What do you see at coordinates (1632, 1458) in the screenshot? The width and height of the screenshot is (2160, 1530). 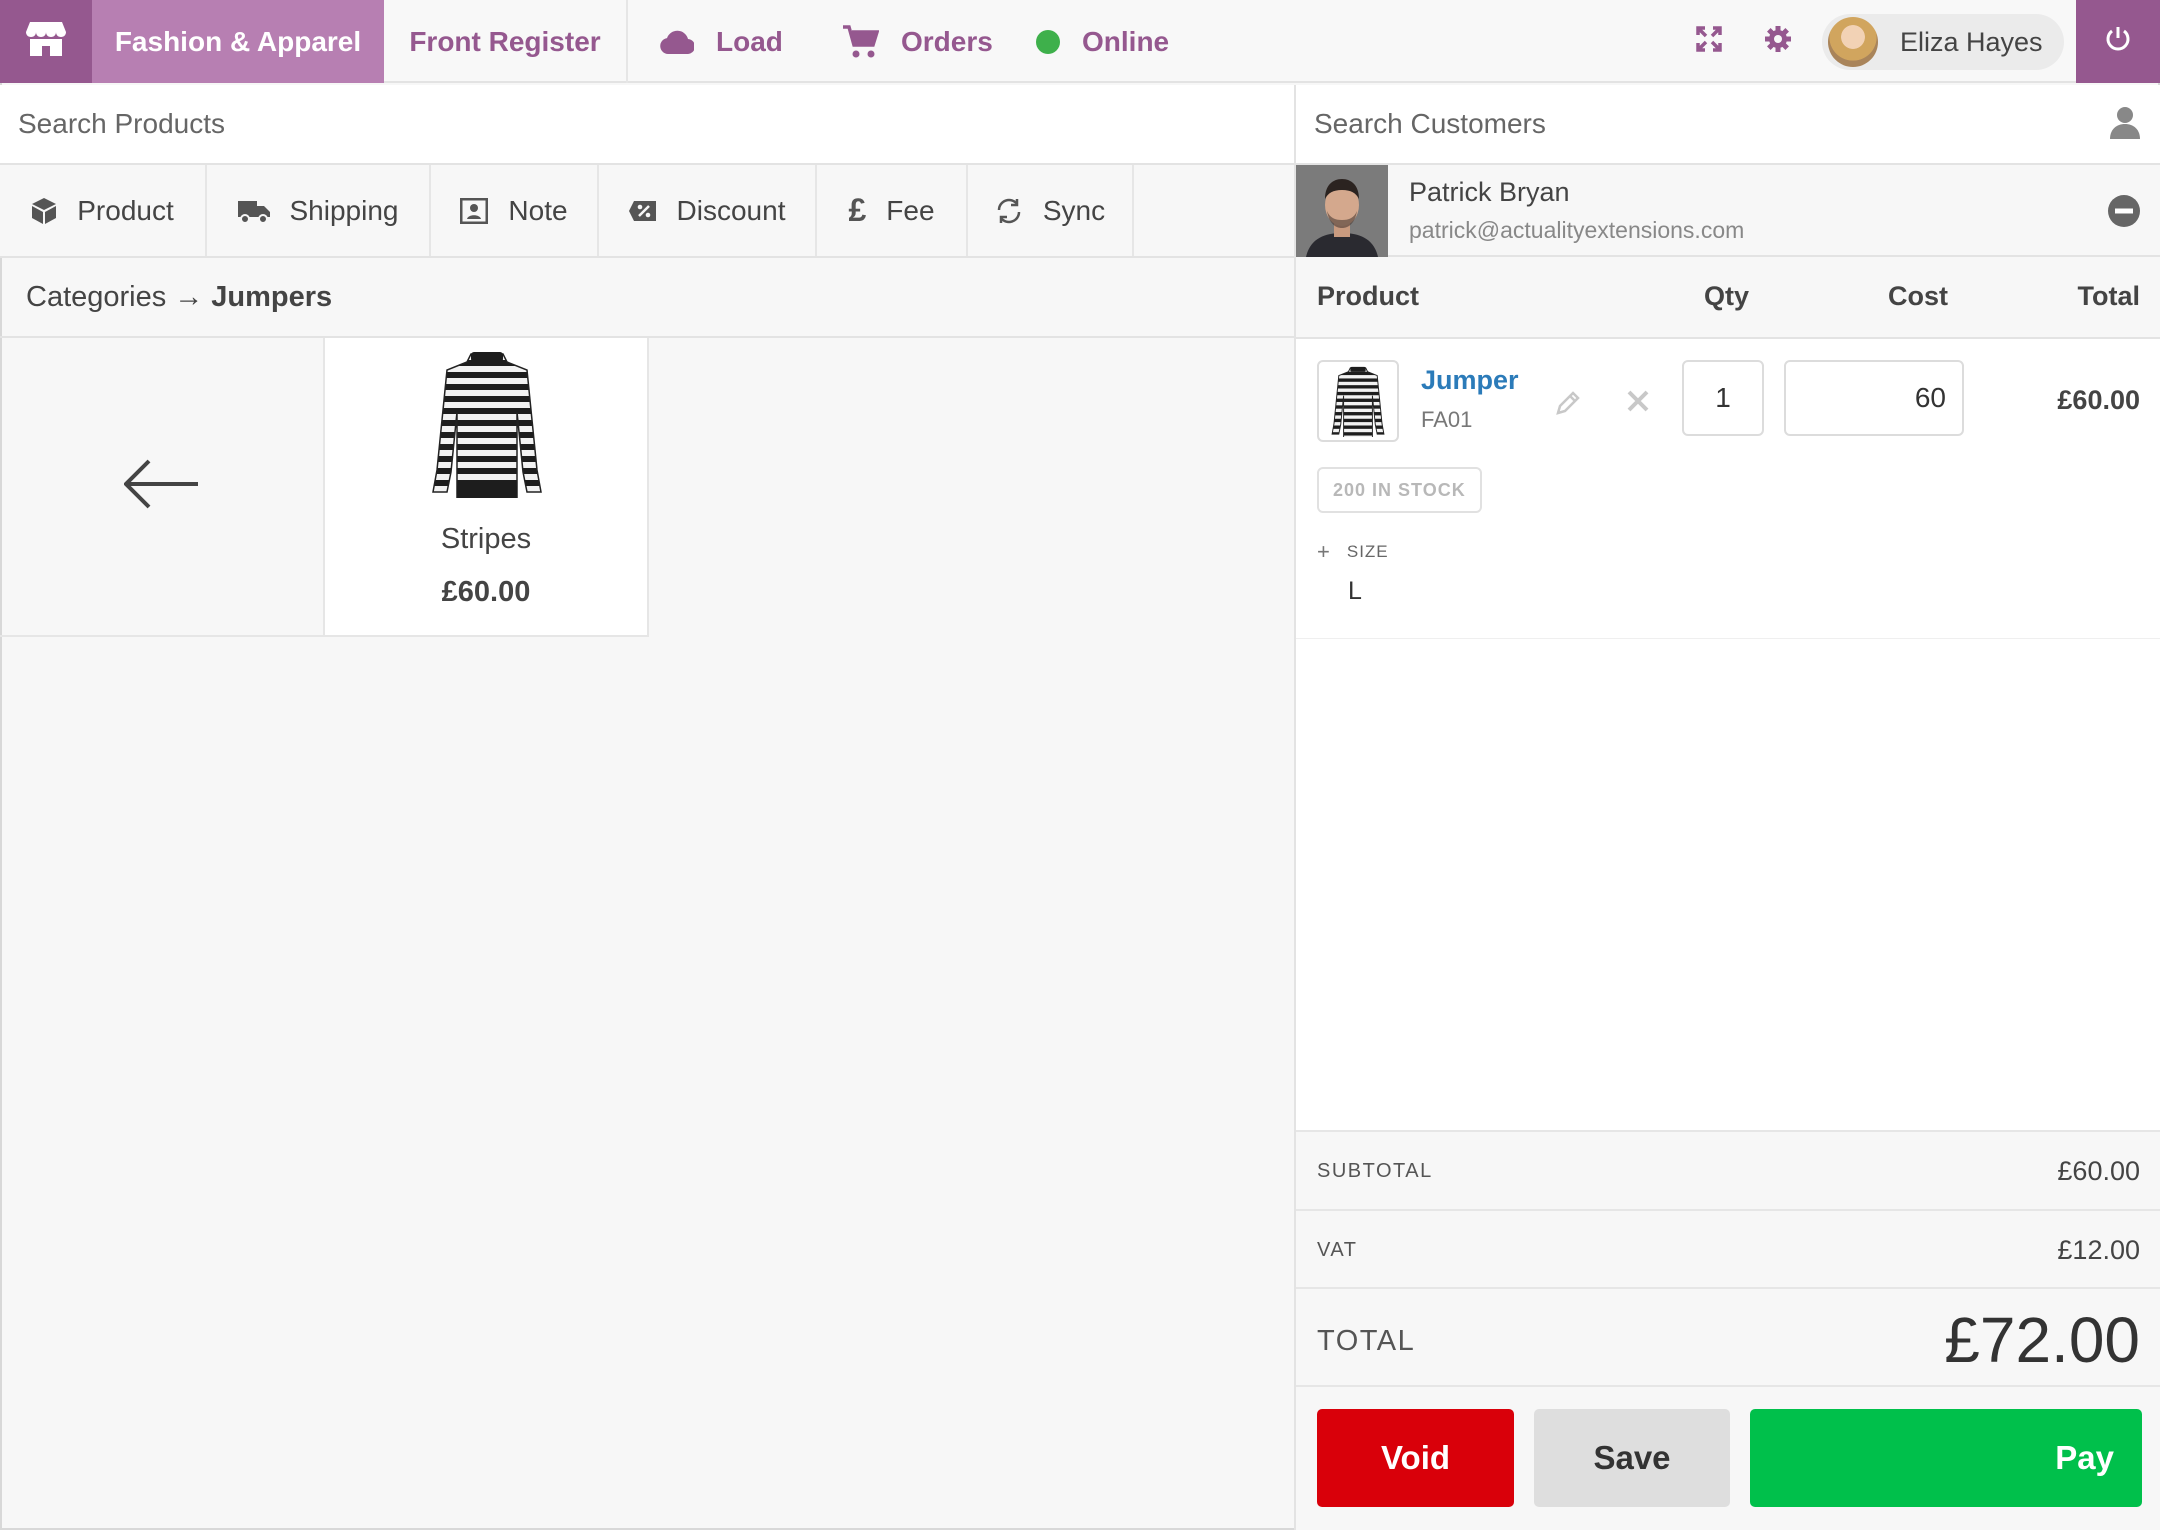 I see `save-button: Save` at bounding box center [1632, 1458].